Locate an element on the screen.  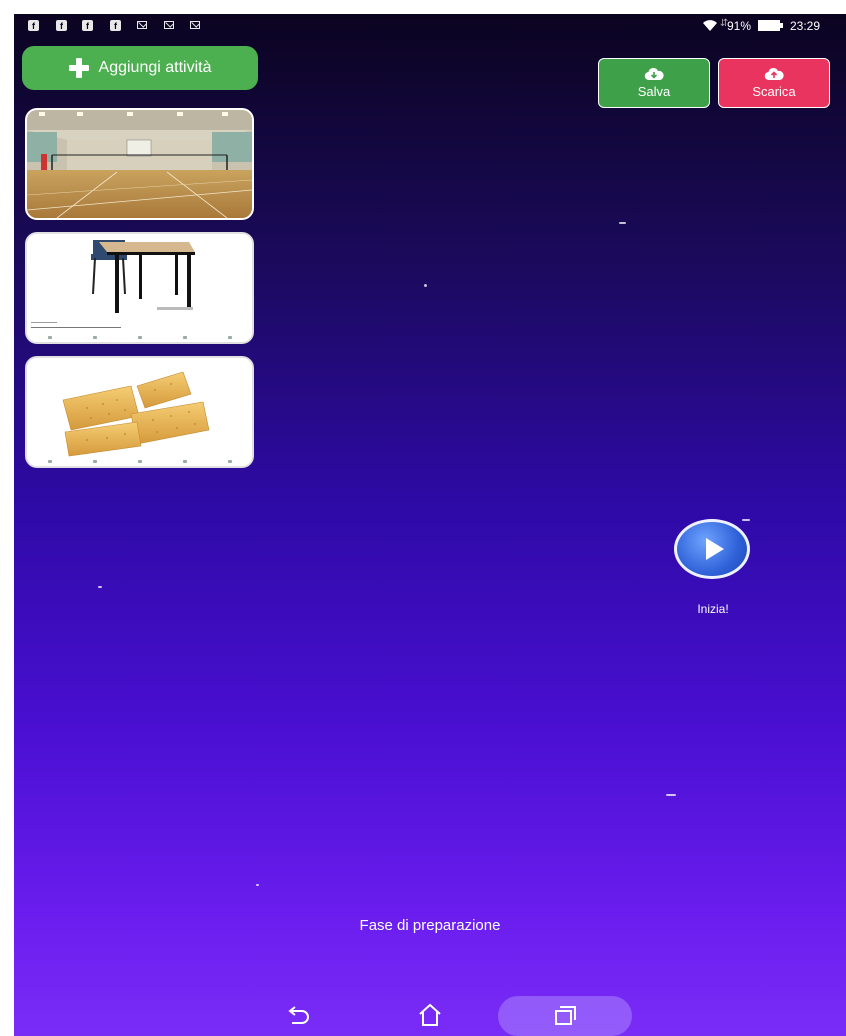
save-label: Salva is located at coordinates (654, 91).